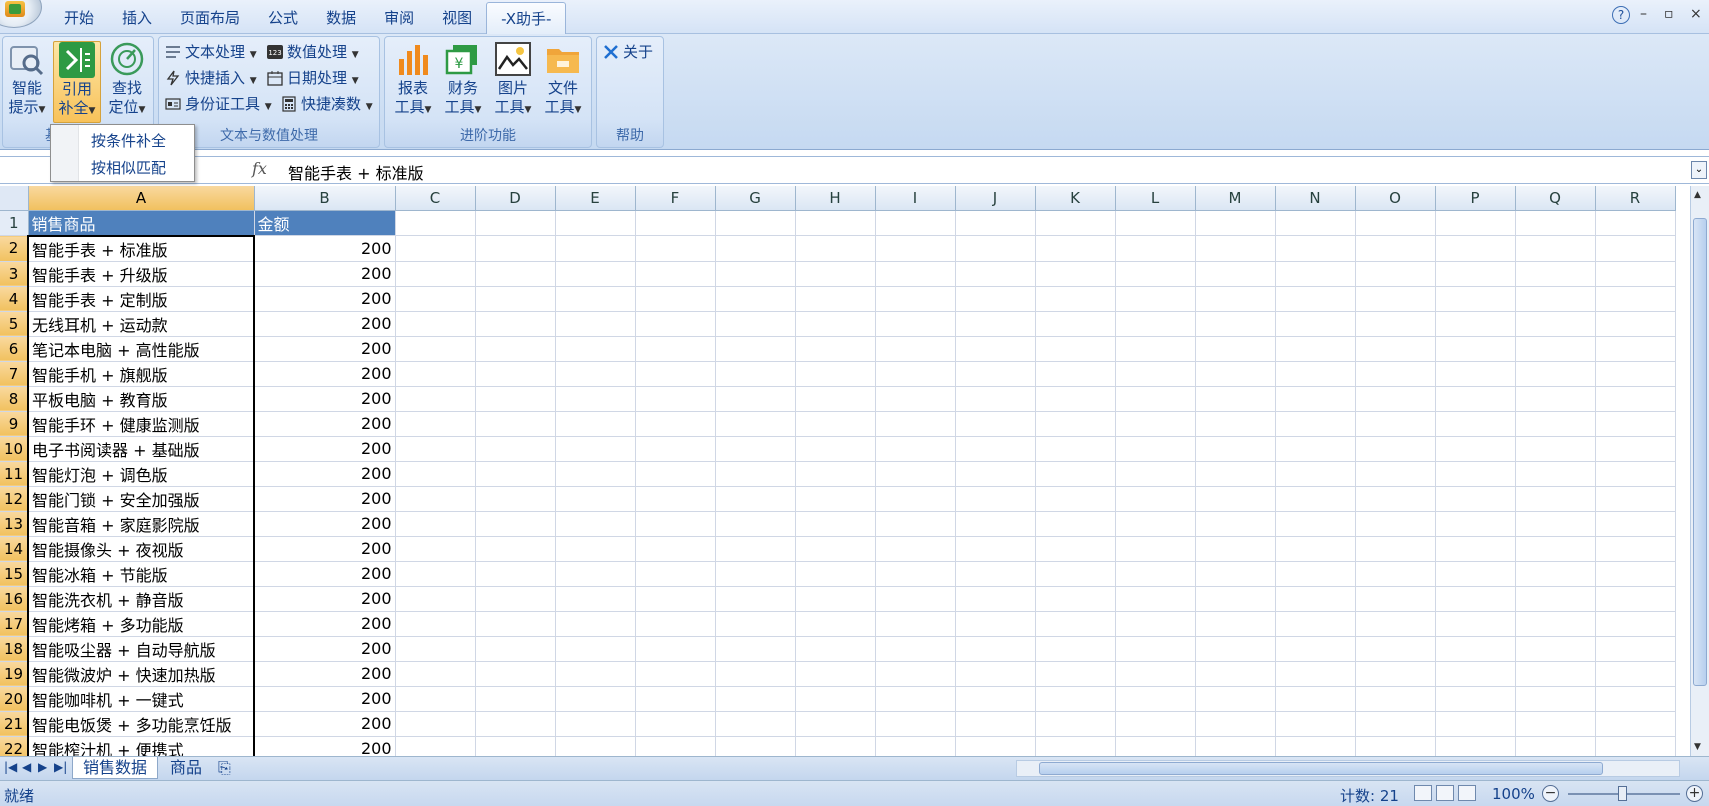  I want to click on next-sheet-icon: ▶, so click(42, 767).